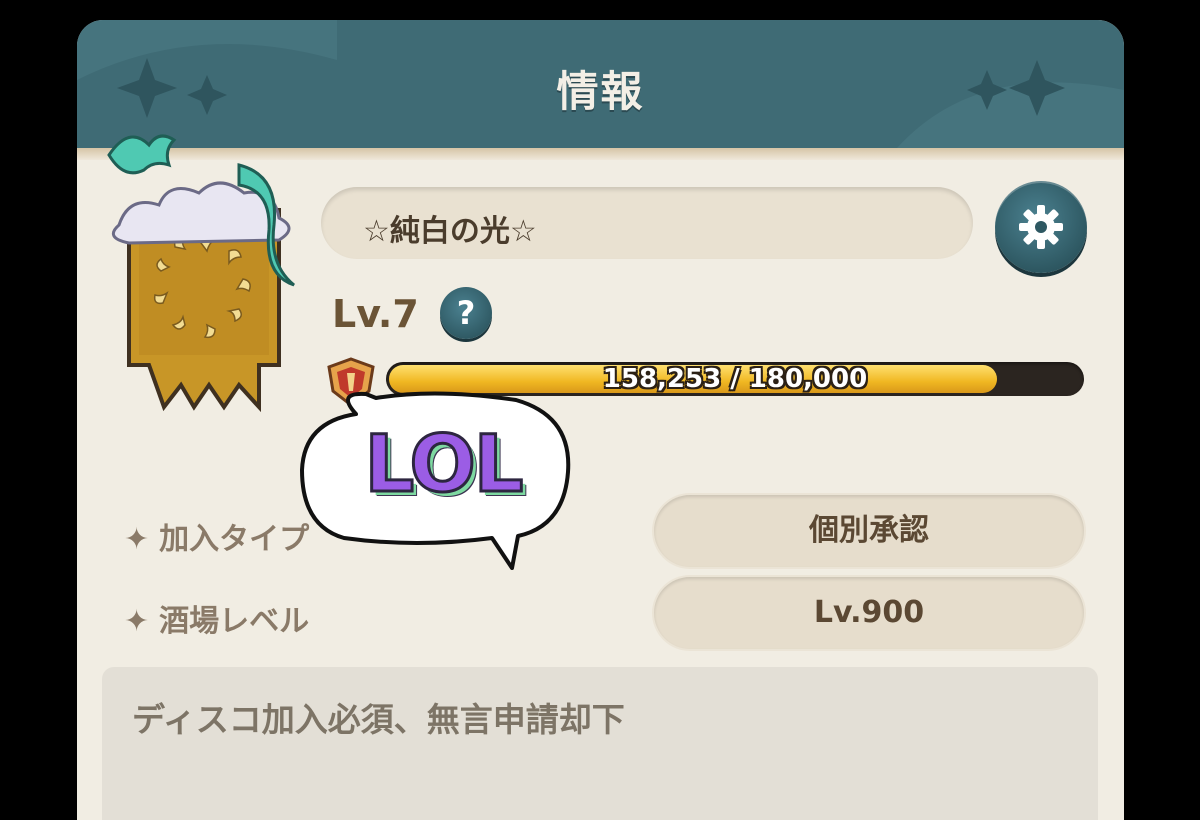 The width and height of the screenshot is (1200, 820). Describe the element at coordinates (217, 621) in the screenshot. I see `tavern-level-label: ✦ 酒場レベル` at that location.